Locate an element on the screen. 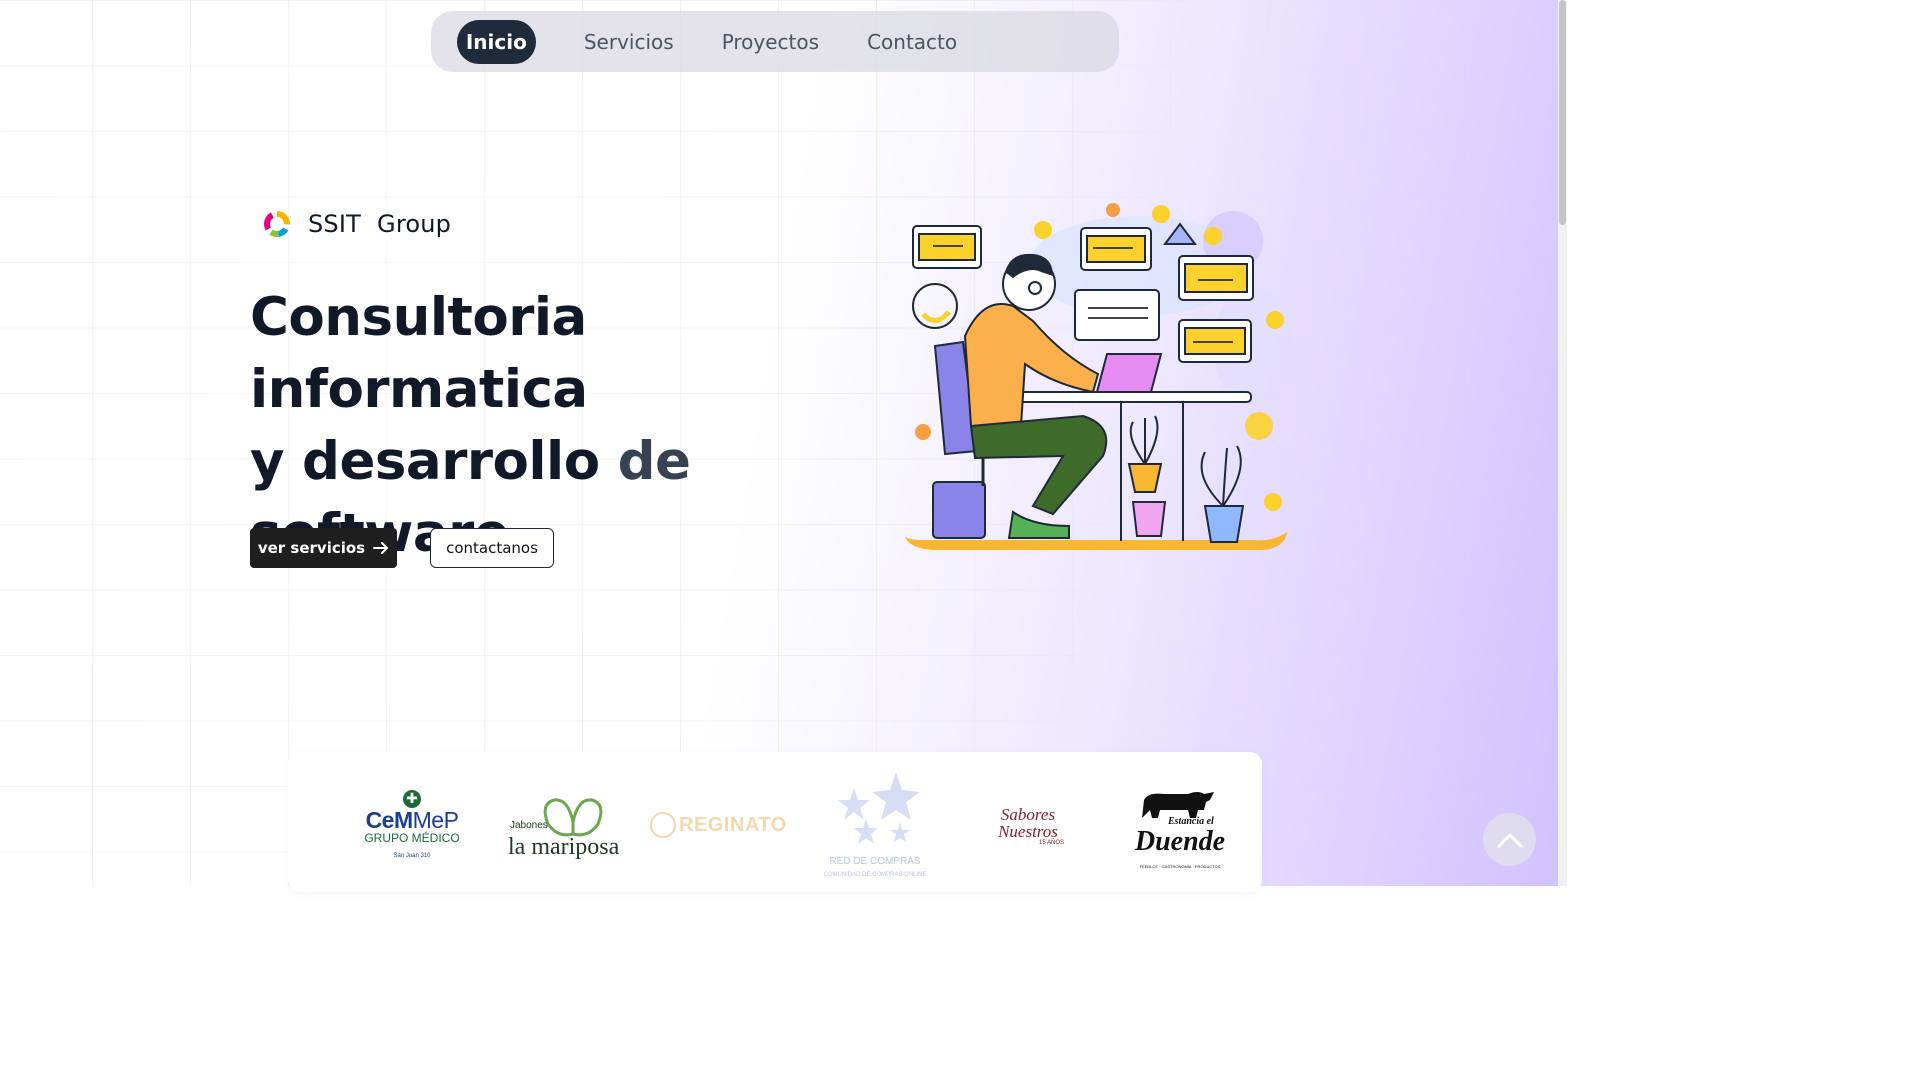 Image resolution: width=1912 pixels, height=1080 pixels. duende-line3: FEEDLOT · GASTRONOMÍA · PRODUCTOS is located at coordinates (1180, 866).